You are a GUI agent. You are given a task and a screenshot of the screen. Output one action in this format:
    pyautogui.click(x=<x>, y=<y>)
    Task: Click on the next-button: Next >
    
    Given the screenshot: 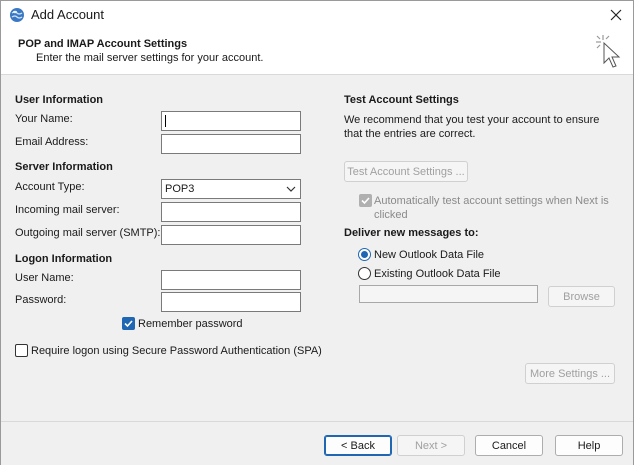 What is the action you would take?
    pyautogui.click(x=431, y=445)
    